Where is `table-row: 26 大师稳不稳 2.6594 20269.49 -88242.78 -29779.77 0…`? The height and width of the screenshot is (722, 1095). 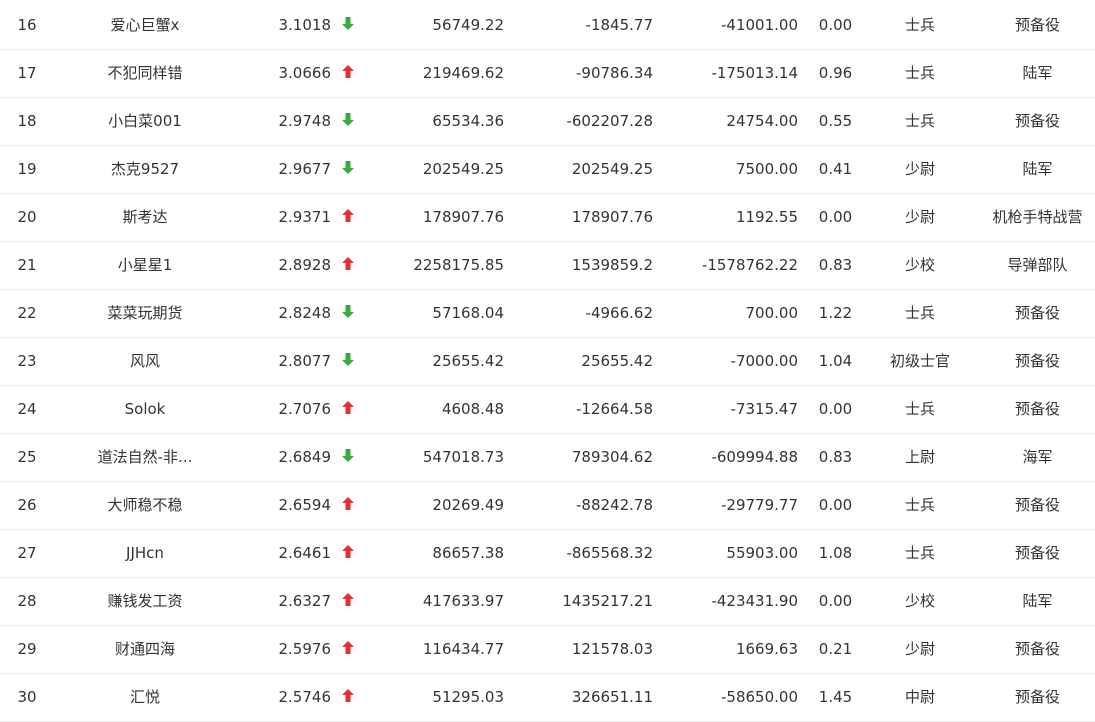
table-row: 26 大师稳不稳 2.6594 20269.49 -88242.78 -29779.77 0… is located at coordinates (547, 506).